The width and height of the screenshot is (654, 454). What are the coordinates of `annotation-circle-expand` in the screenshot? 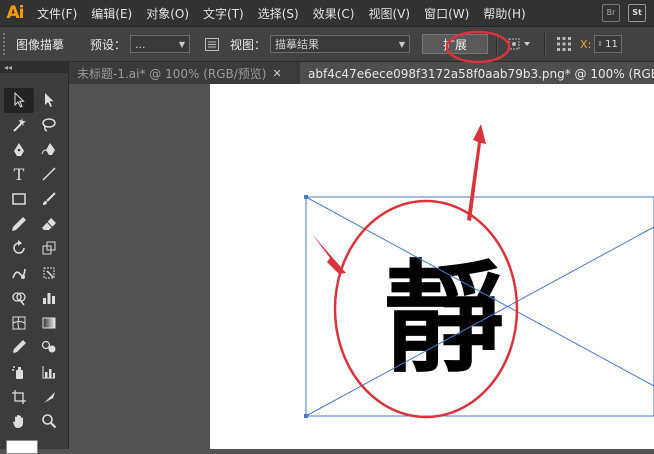 It's located at (478, 47).